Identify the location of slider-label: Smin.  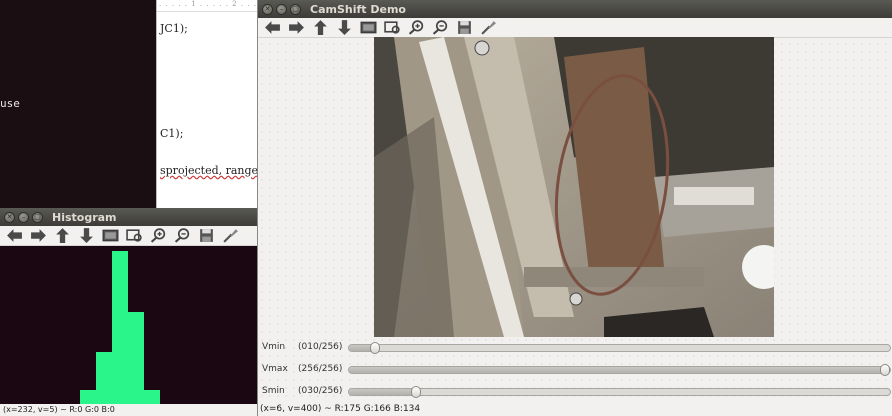
(273, 391).